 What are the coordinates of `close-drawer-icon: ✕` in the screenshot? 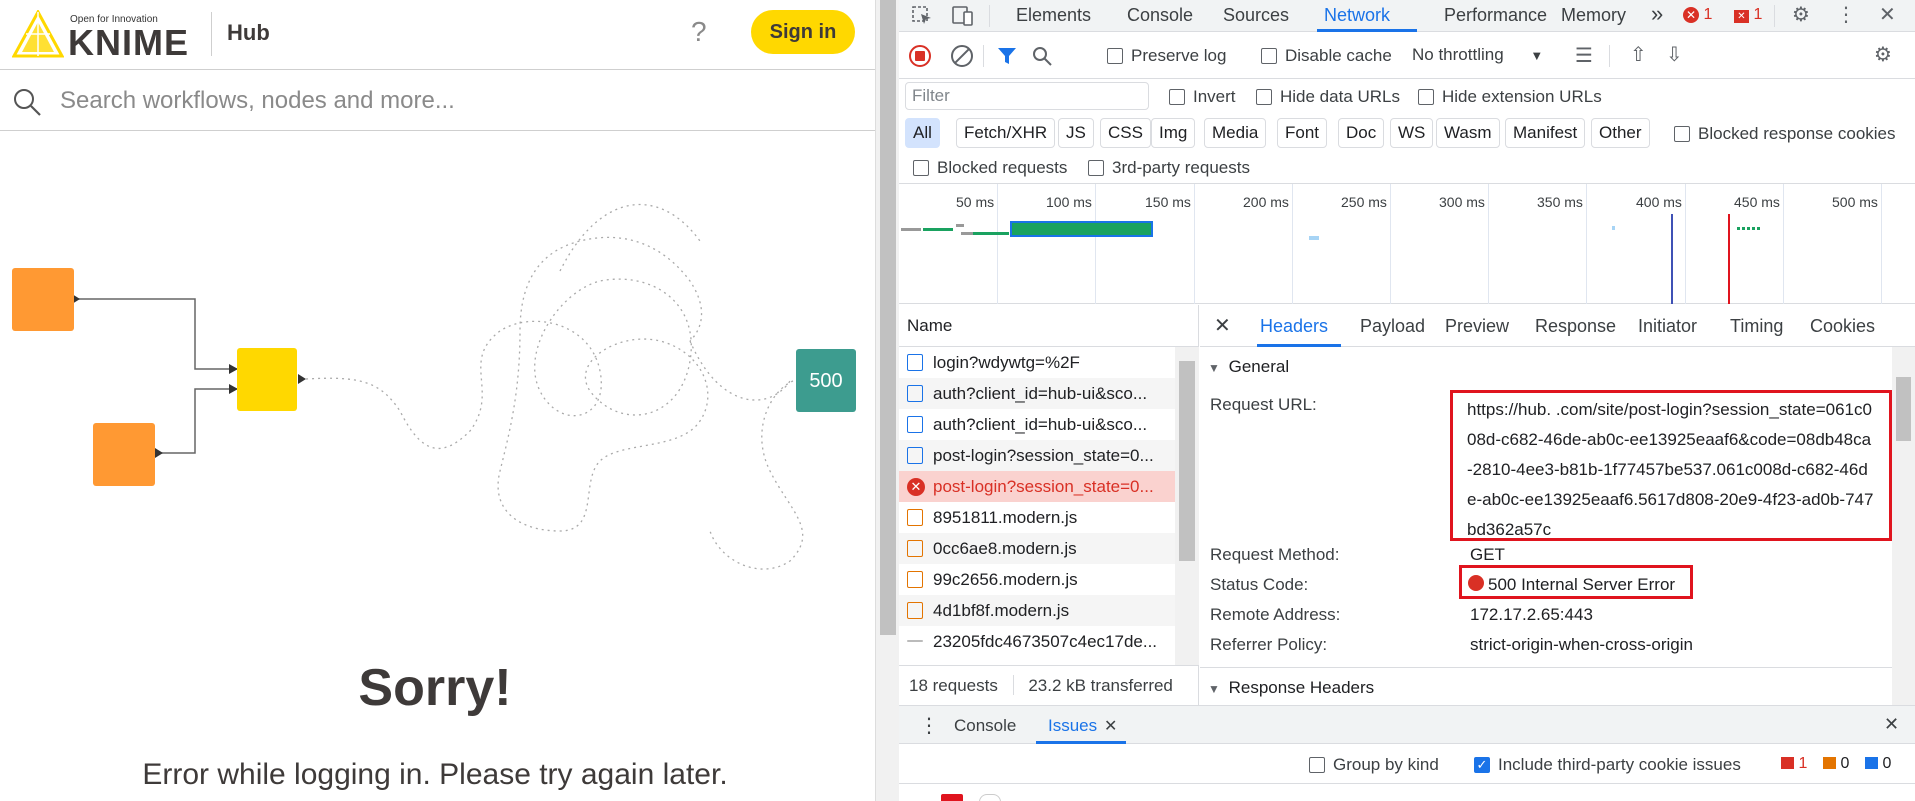 It's located at (1891, 724).